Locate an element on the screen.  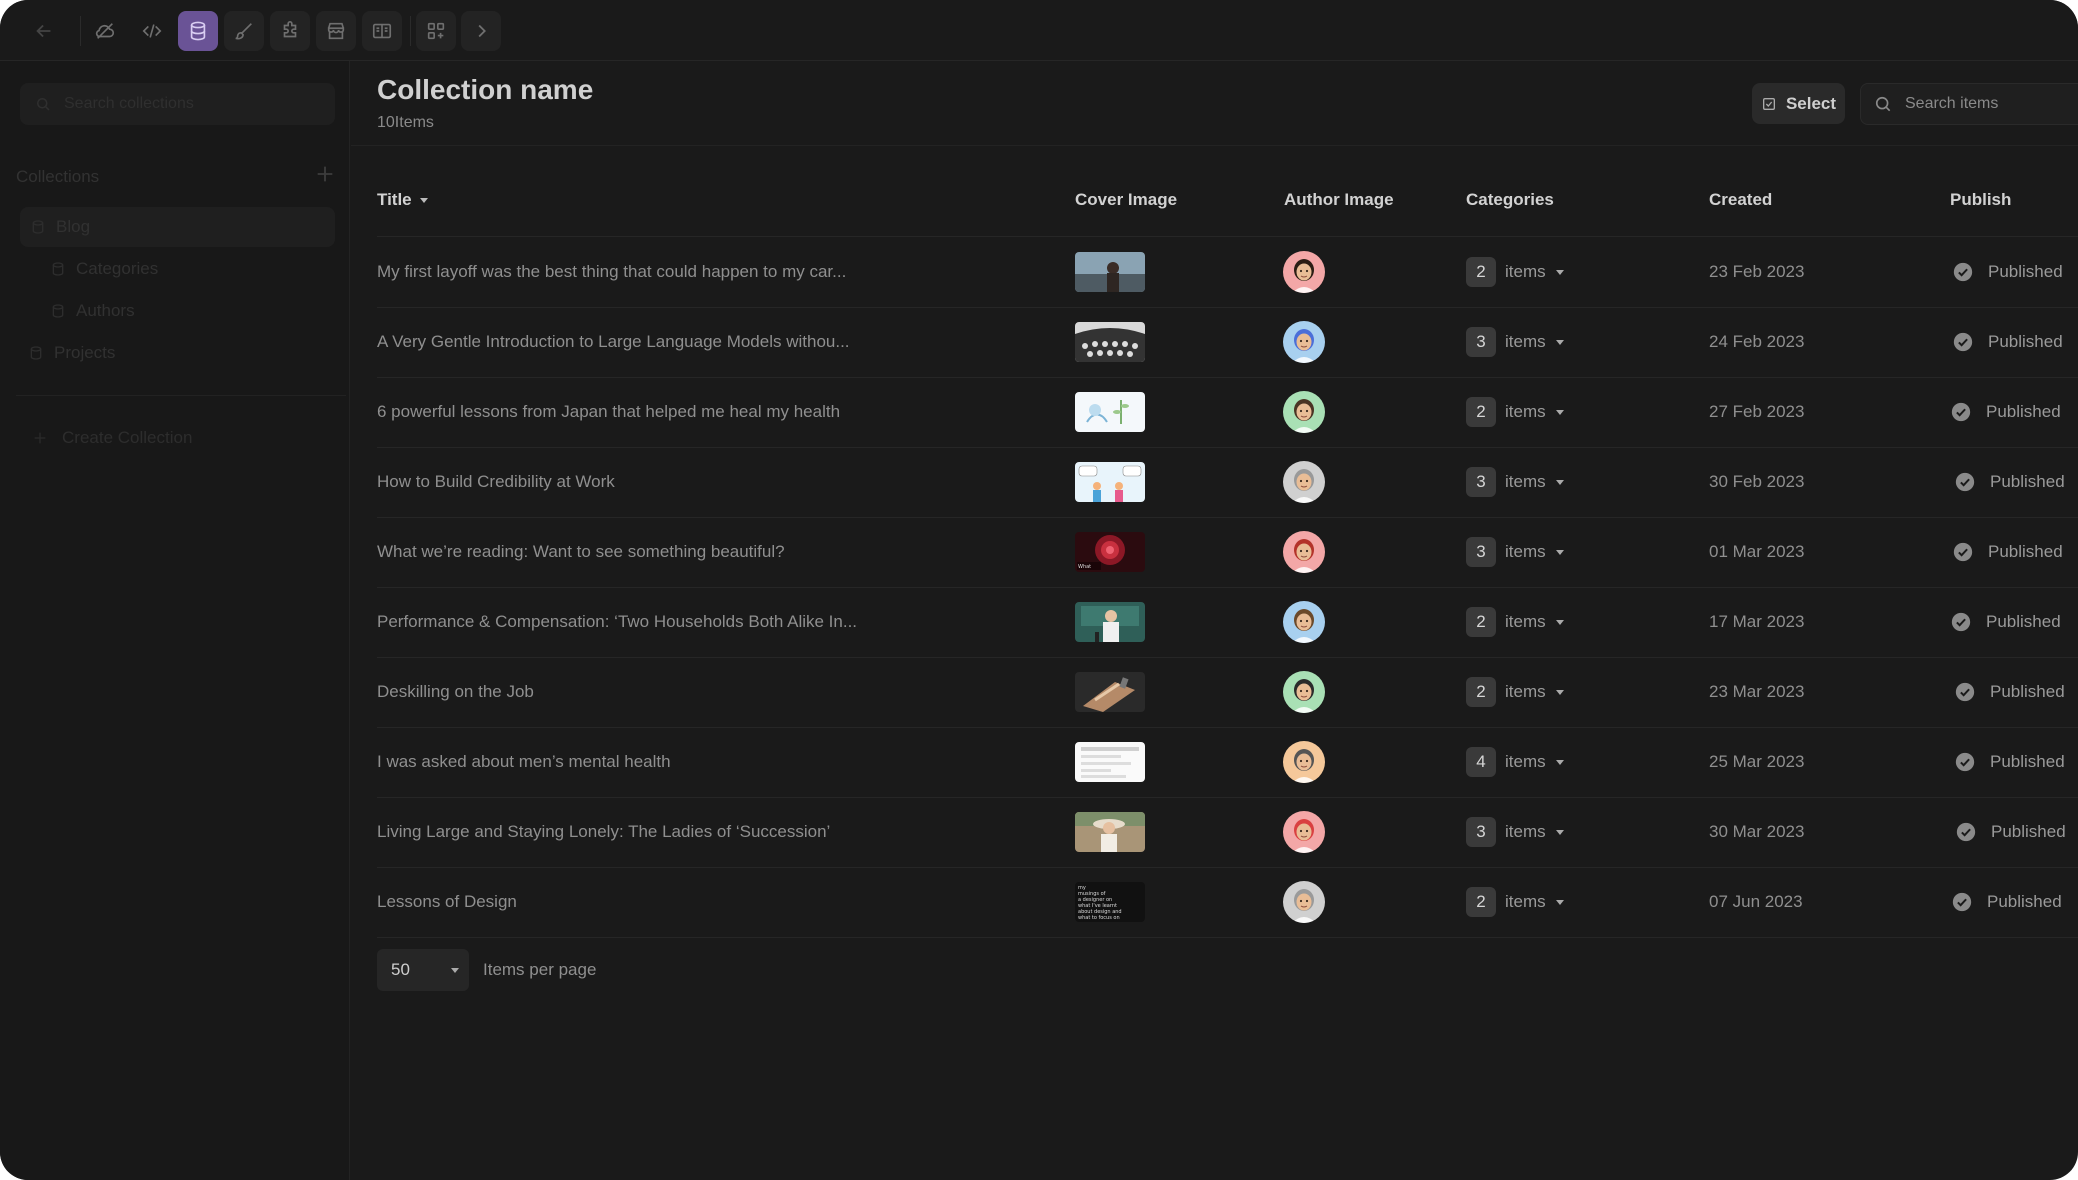
categories-dropdown: 4 items is located at coordinates (1516, 762).